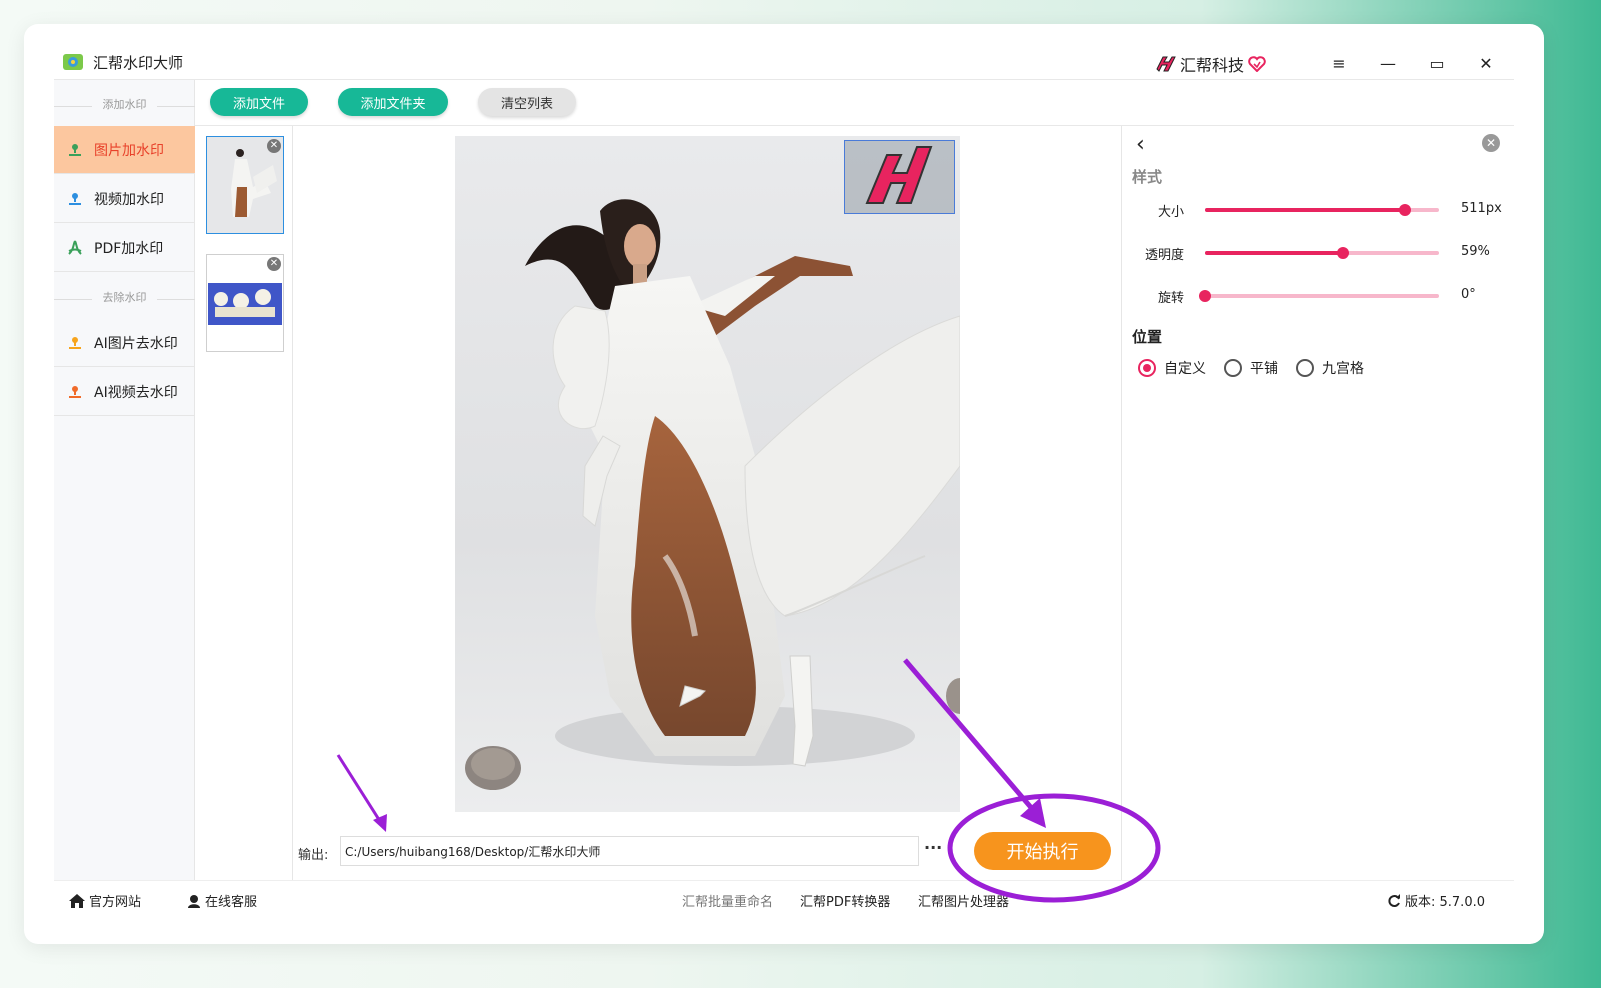  I want to click on sidebar-item-ai-video-remove: AI视频去水印, so click(124, 392).